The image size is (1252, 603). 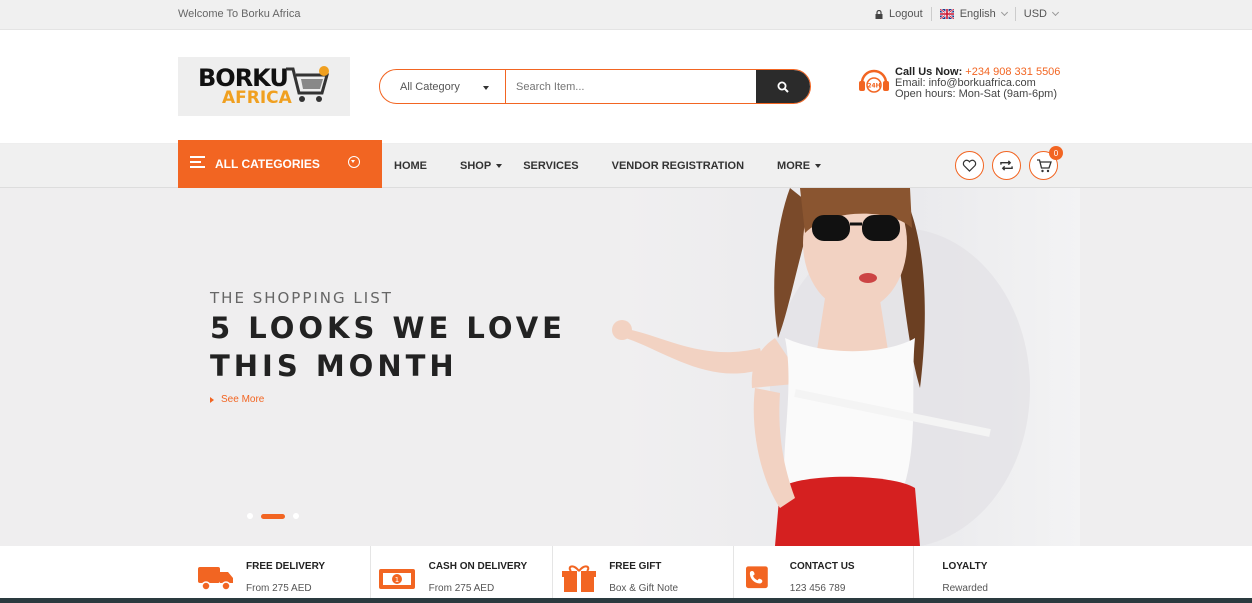 I want to click on cart-icon, so click(x=1044, y=165).